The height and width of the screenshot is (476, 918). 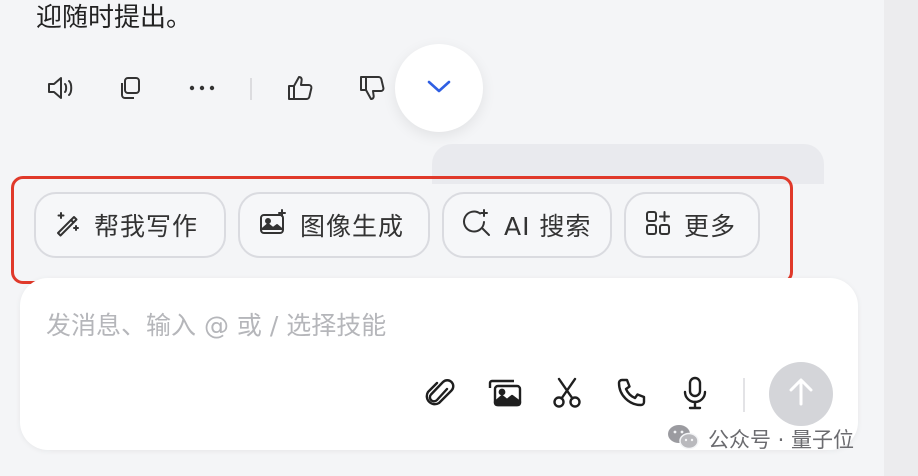 What do you see at coordinates (202, 88) in the screenshot?
I see `more-dots-icon` at bounding box center [202, 88].